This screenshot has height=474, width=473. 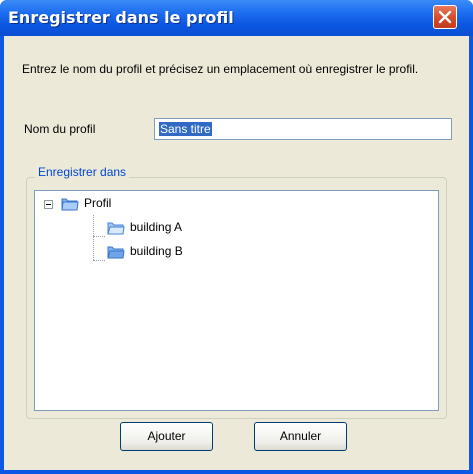 I want to click on save-location-legend: Enregistrer dans, so click(x=82, y=172).